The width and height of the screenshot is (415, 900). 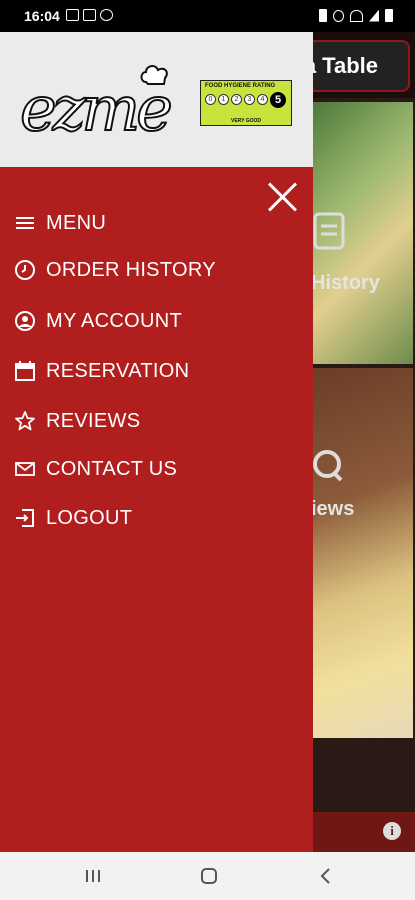 I want to click on hygiene-title: FOOD HYGIENE RATING, so click(x=240, y=86).